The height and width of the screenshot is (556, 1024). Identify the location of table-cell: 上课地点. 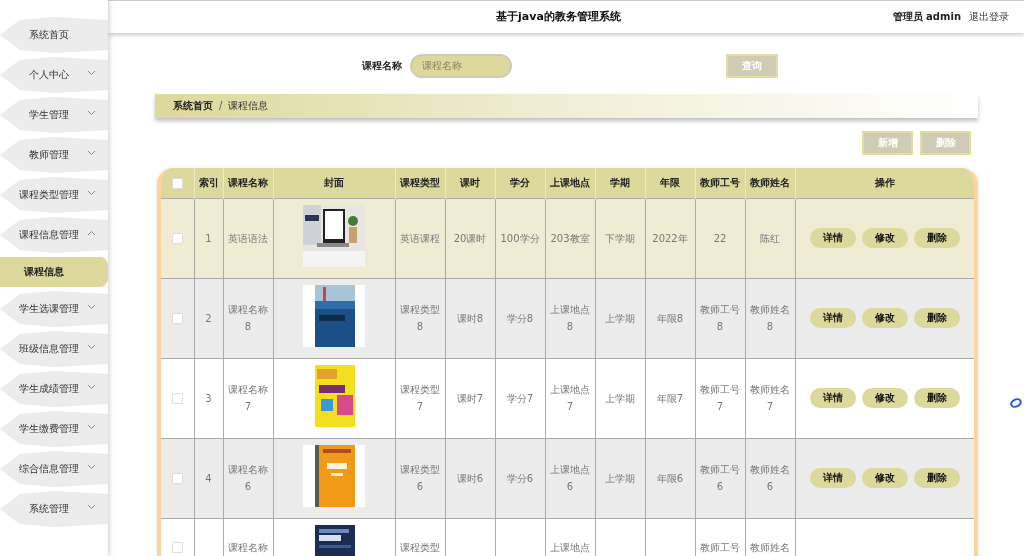
(570, 537).